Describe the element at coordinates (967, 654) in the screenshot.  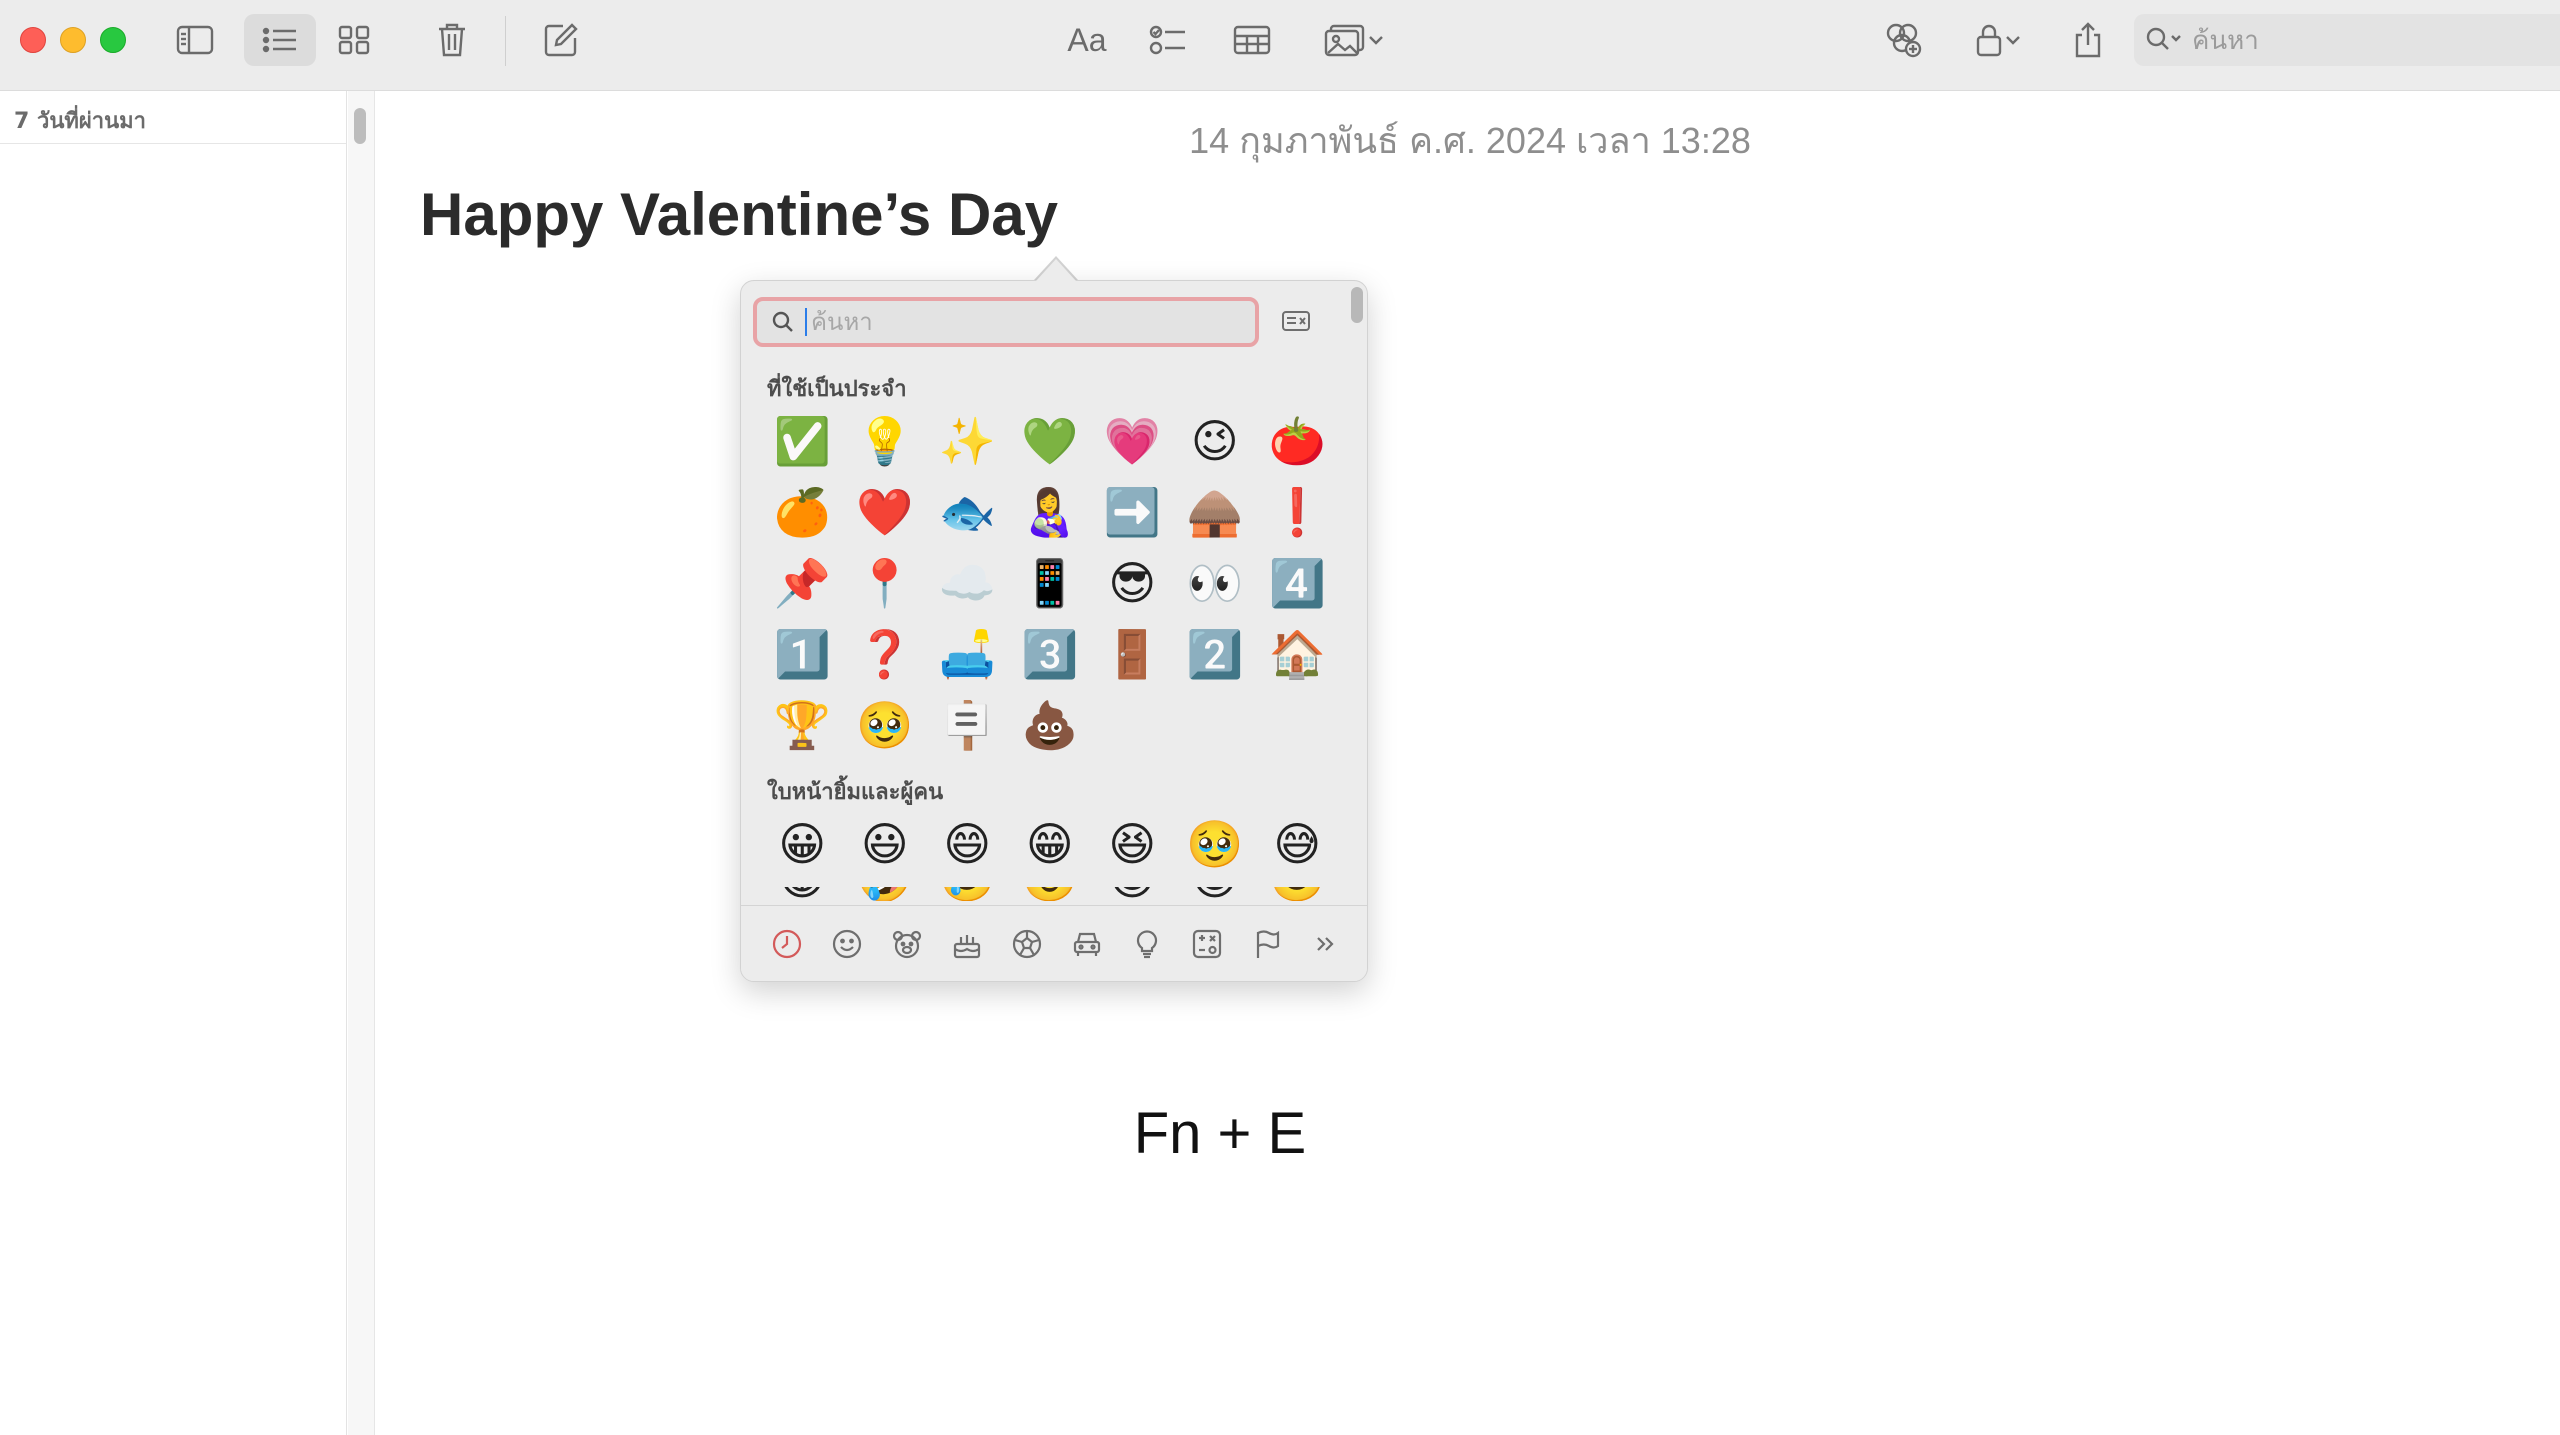
I see `emoji-item: 🛋️` at that location.